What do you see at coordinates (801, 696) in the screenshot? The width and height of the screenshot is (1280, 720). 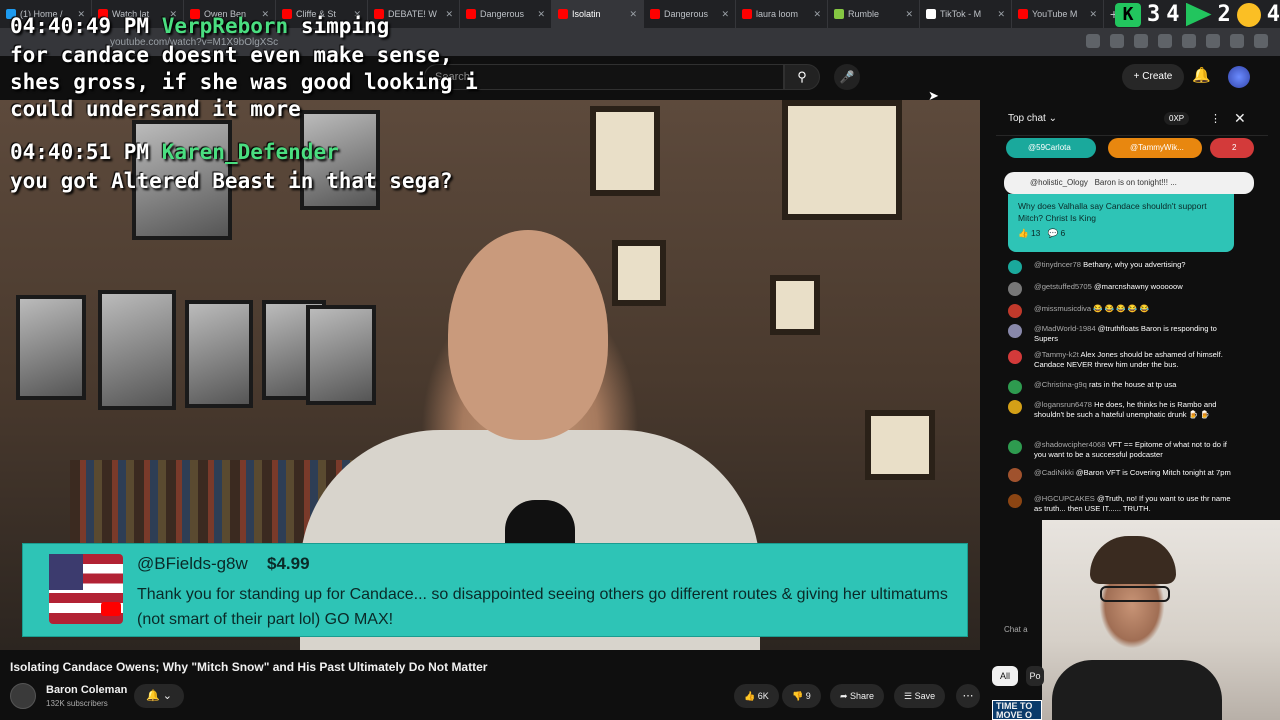 I see `dislike-button: 👎 9` at bounding box center [801, 696].